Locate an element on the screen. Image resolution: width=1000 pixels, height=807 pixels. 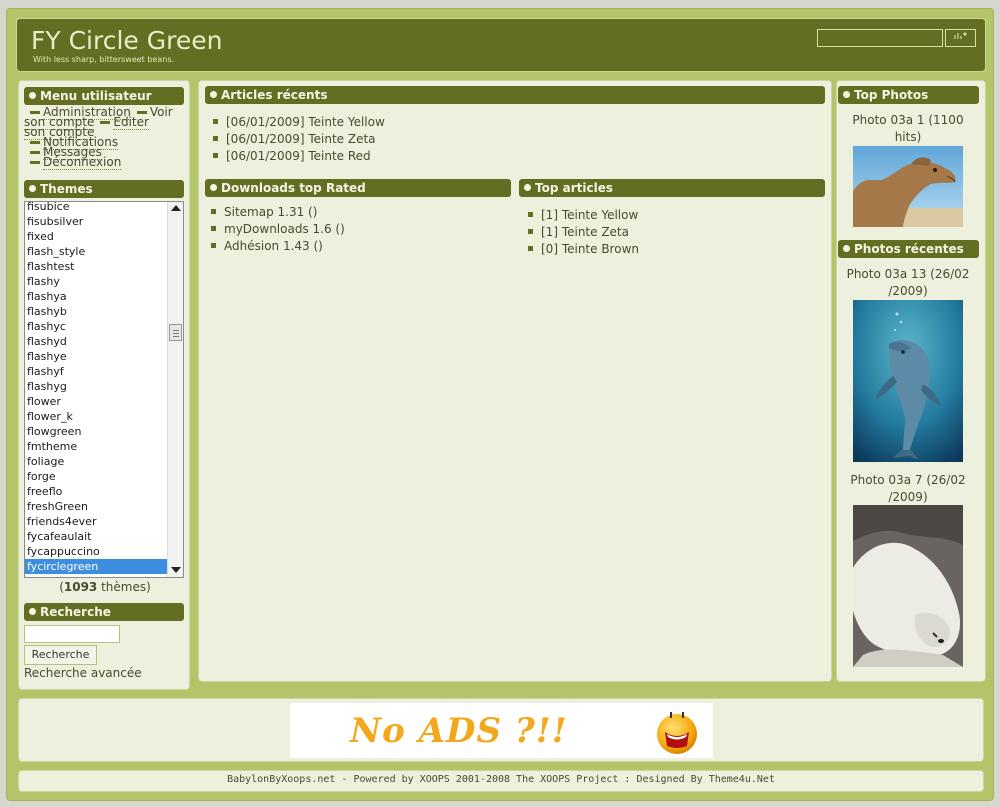
theme-option: friends4ever is located at coordinates (96, 521).